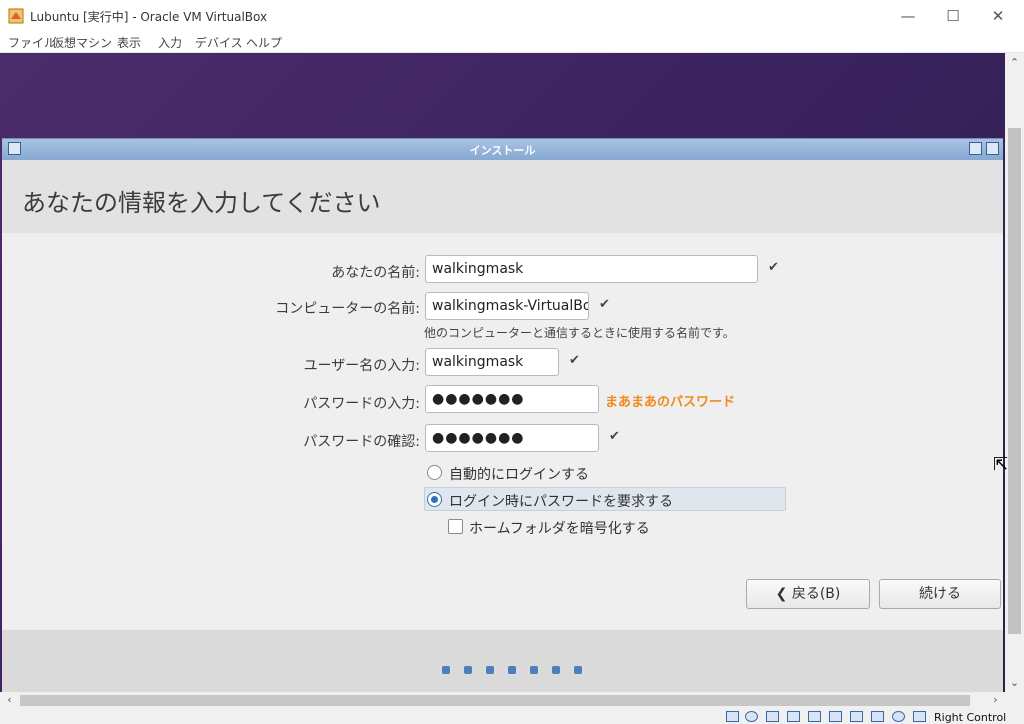  What do you see at coordinates (998, 16) in the screenshot?
I see `close-icon: ✕` at bounding box center [998, 16].